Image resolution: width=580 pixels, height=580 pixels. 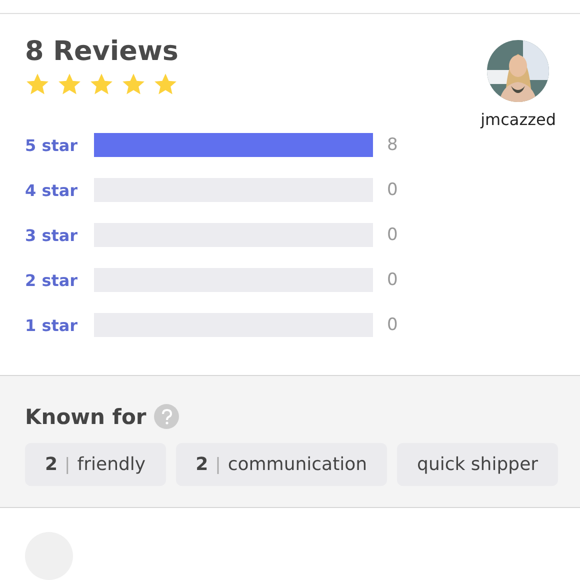 What do you see at coordinates (282, 464) in the screenshot?
I see `trait-tag: 2 | communication` at bounding box center [282, 464].